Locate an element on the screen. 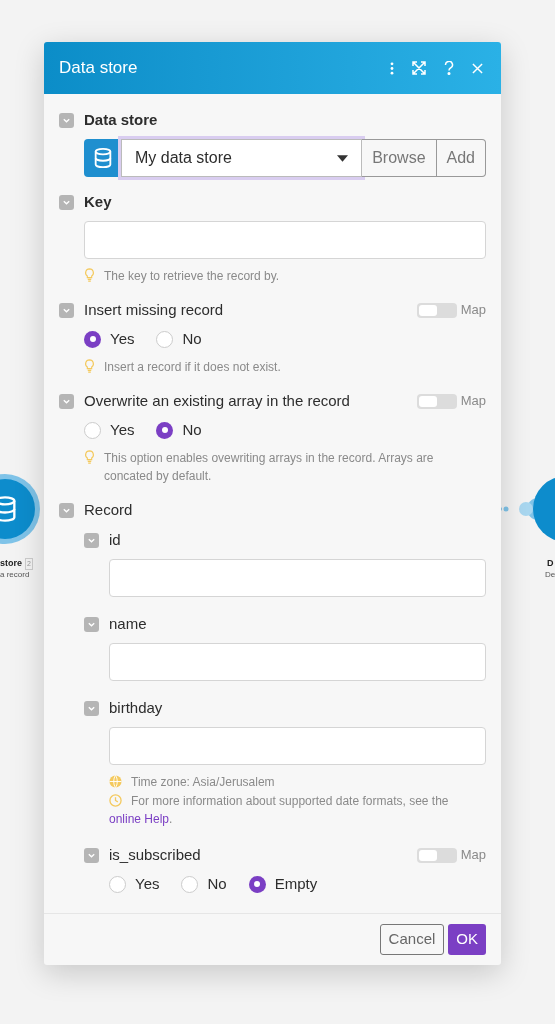 Image resolution: width=555 pixels, height=1024 pixels. close-icon is located at coordinates (477, 68).